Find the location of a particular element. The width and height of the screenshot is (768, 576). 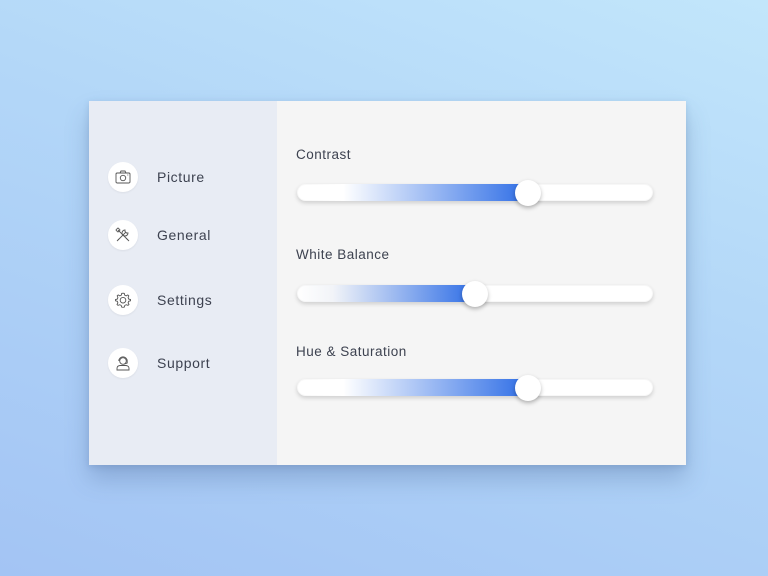

white-balance-slider-thumb is located at coordinates (475, 293).